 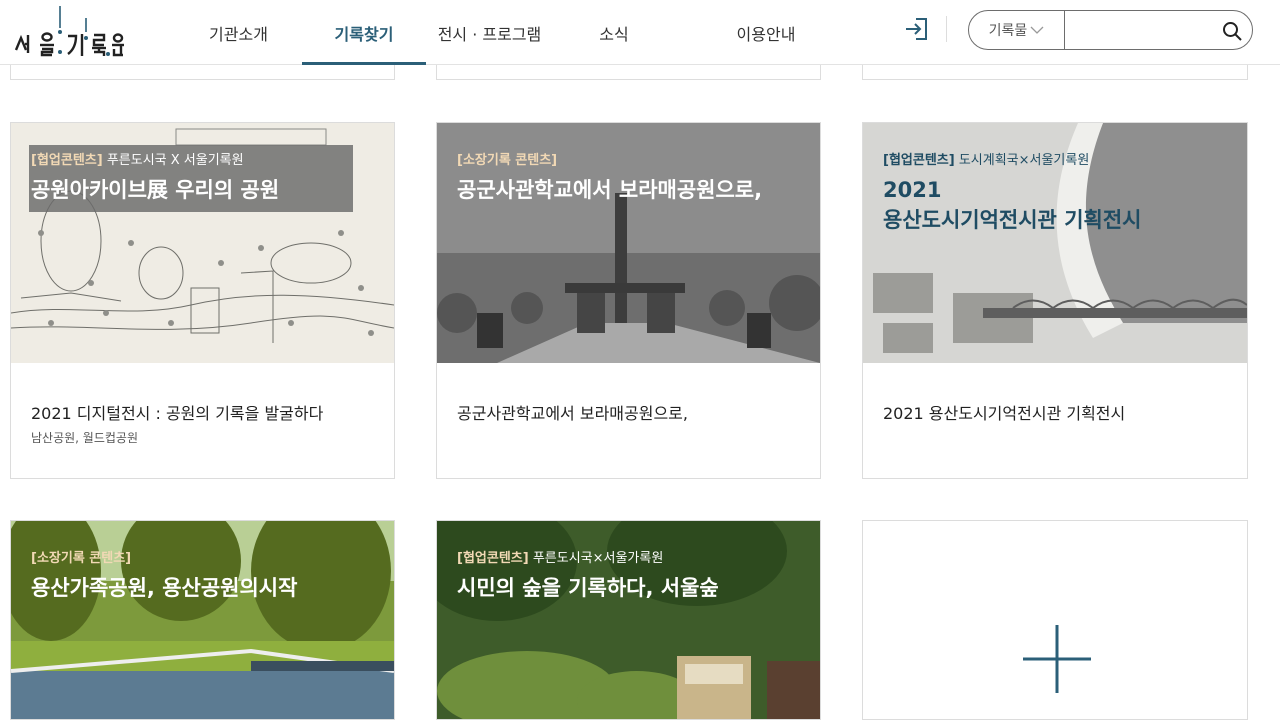 What do you see at coordinates (588, 588) in the screenshot?
I see `card-overlay-title: 시민의 숲을 기록하다, 서울숲` at bounding box center [588, 588].